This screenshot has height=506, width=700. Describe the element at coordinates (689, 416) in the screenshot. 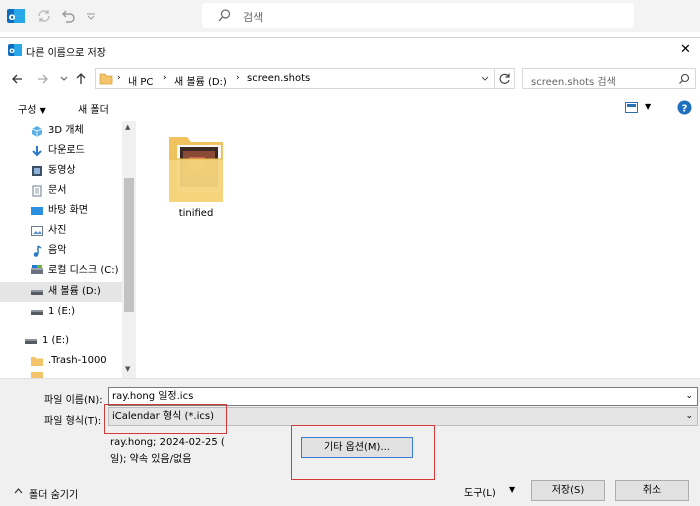

I see `filetype-dropdown-icon: ⌄` at that location.